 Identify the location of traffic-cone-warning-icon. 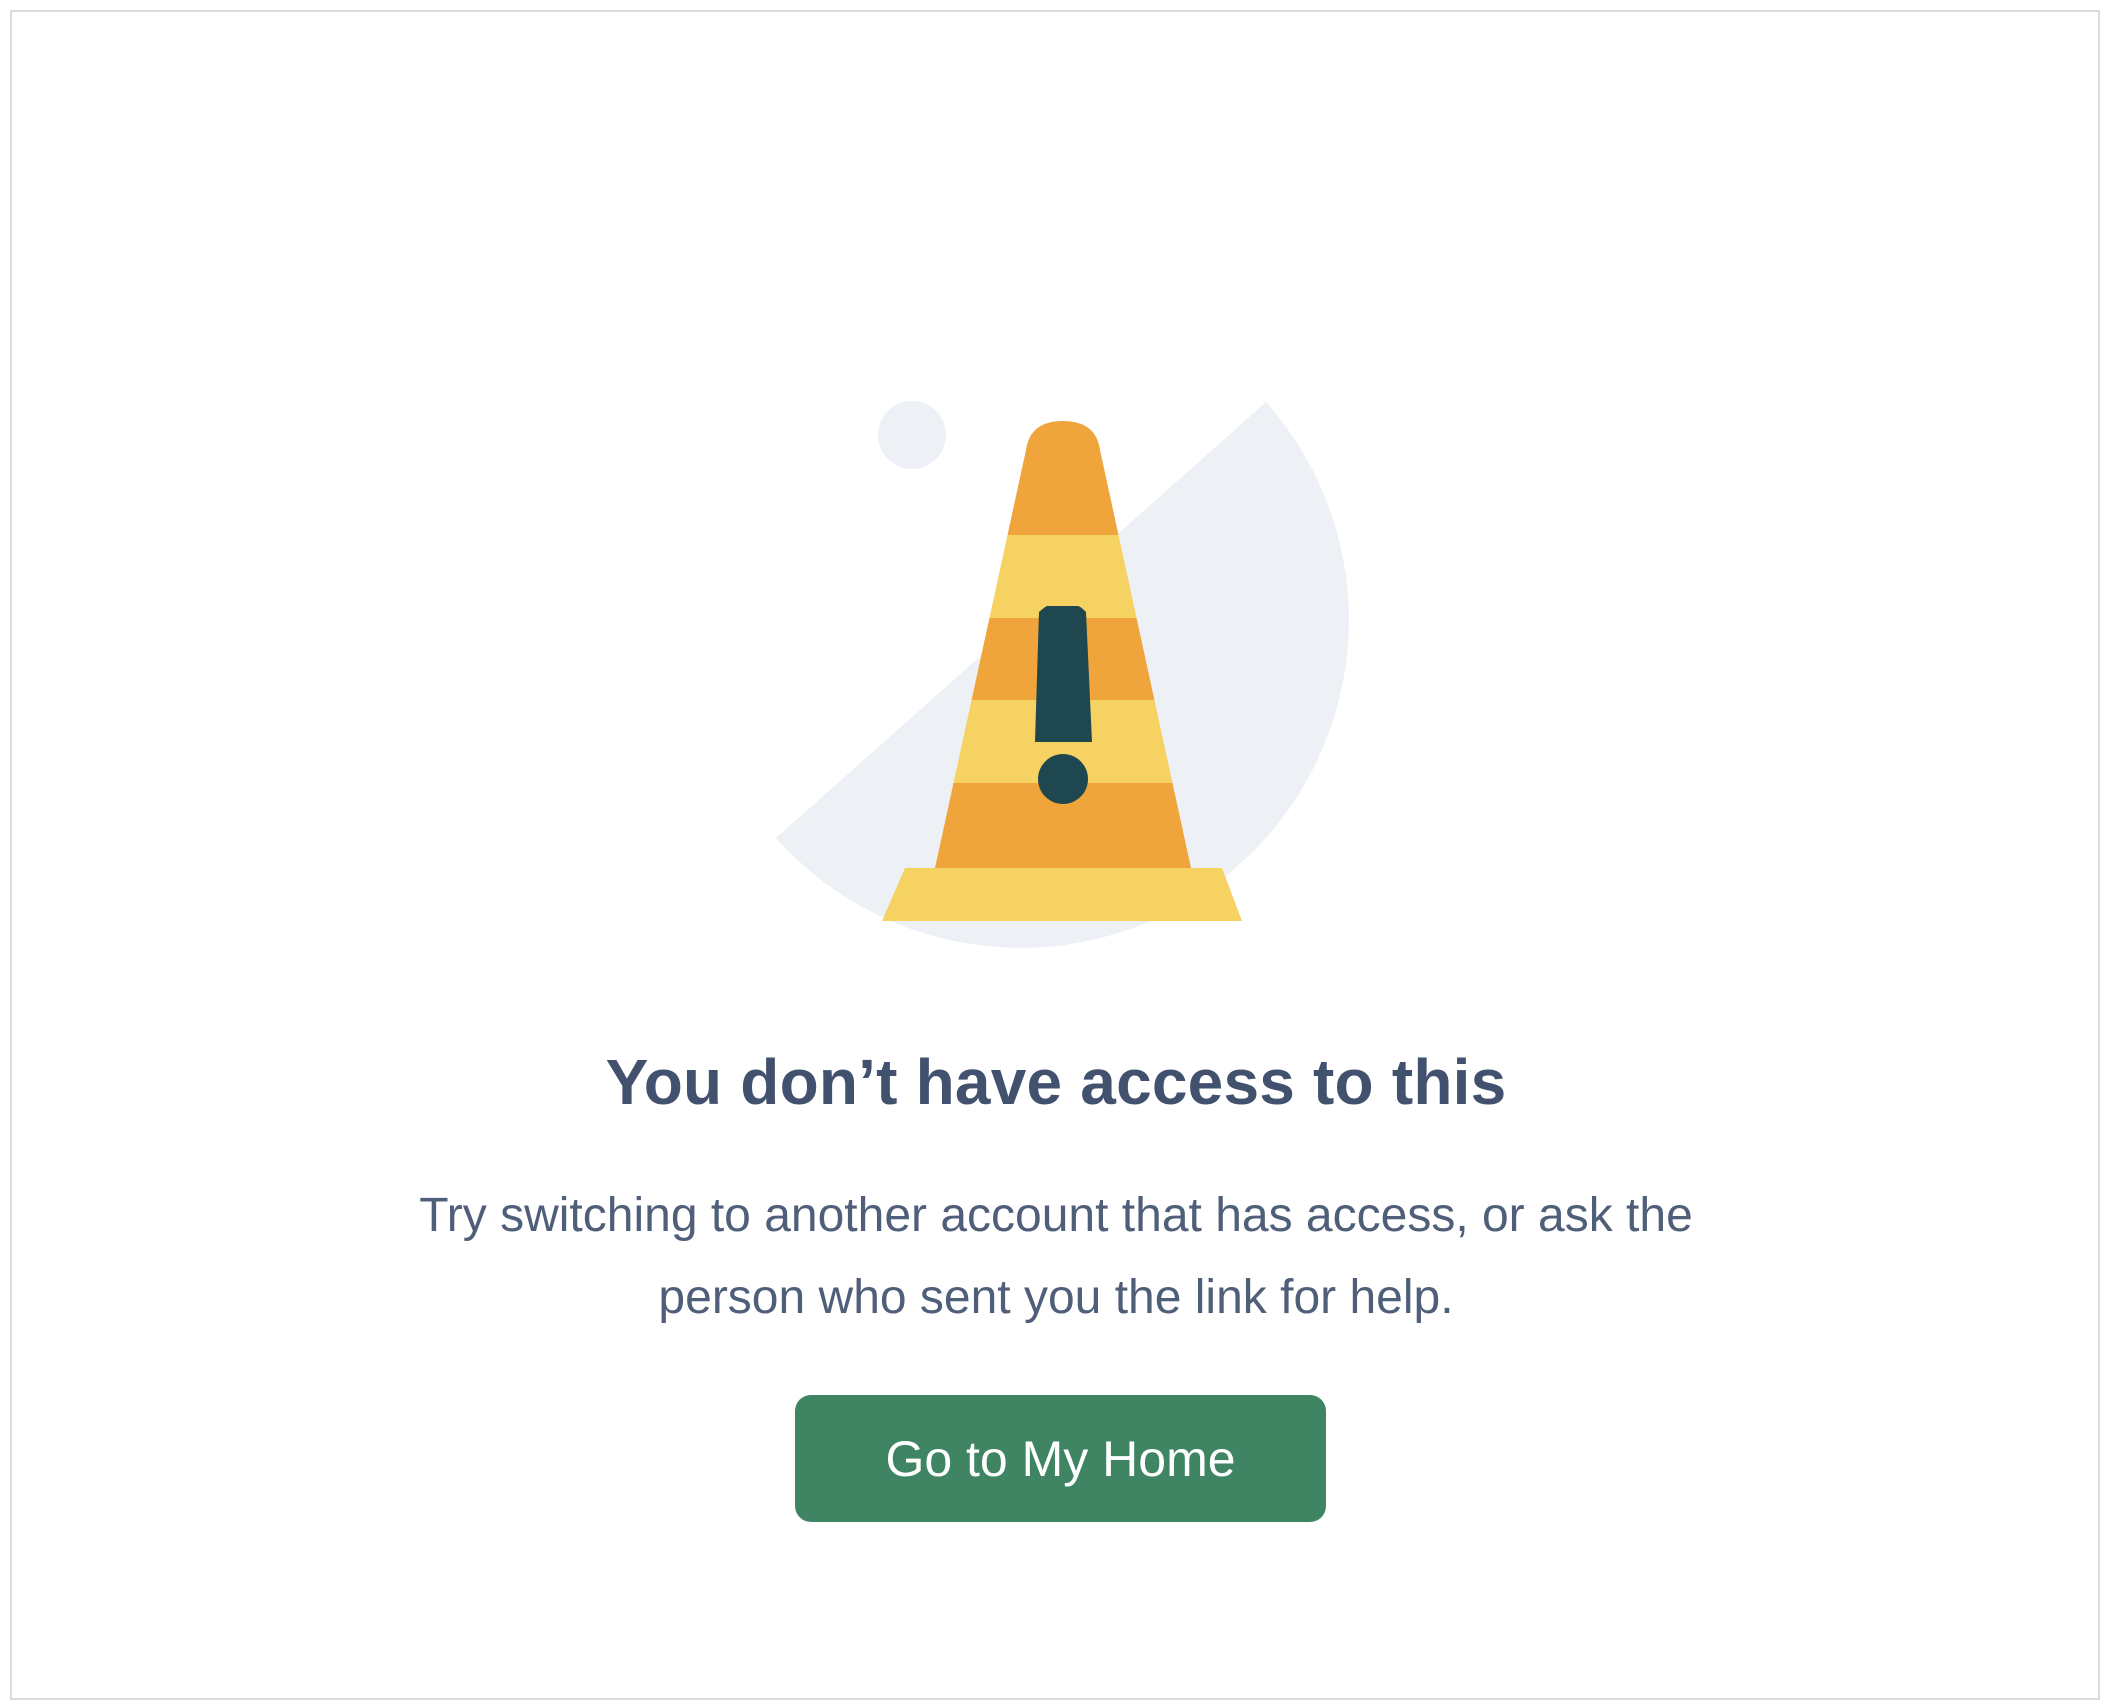
(1062, 674).